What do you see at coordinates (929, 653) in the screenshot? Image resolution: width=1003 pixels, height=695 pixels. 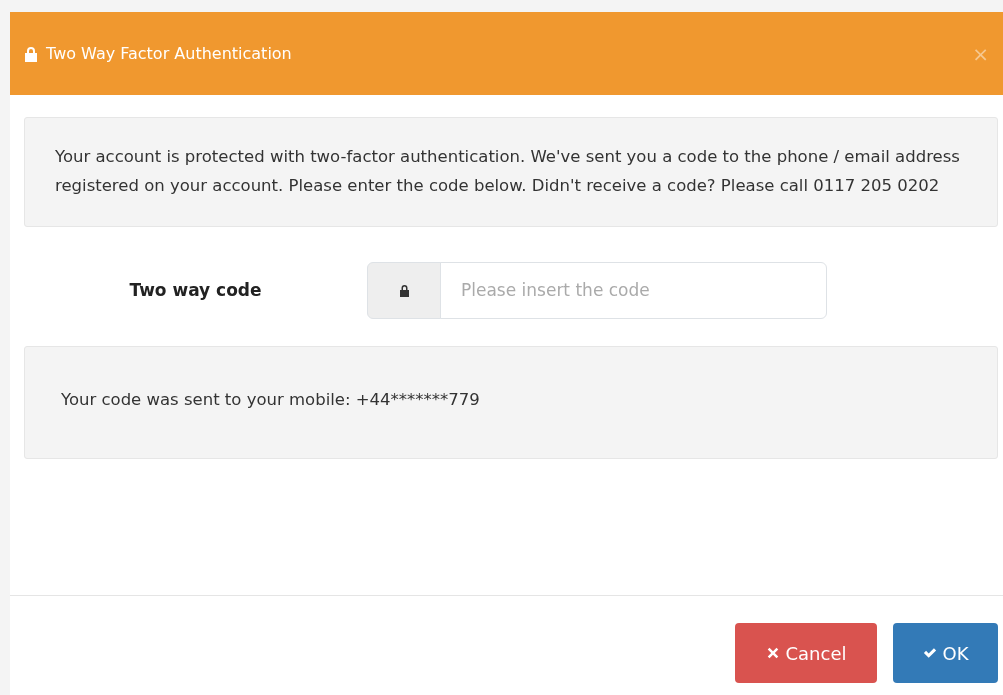 I see `check-icon` at bounding box center [929, 653].